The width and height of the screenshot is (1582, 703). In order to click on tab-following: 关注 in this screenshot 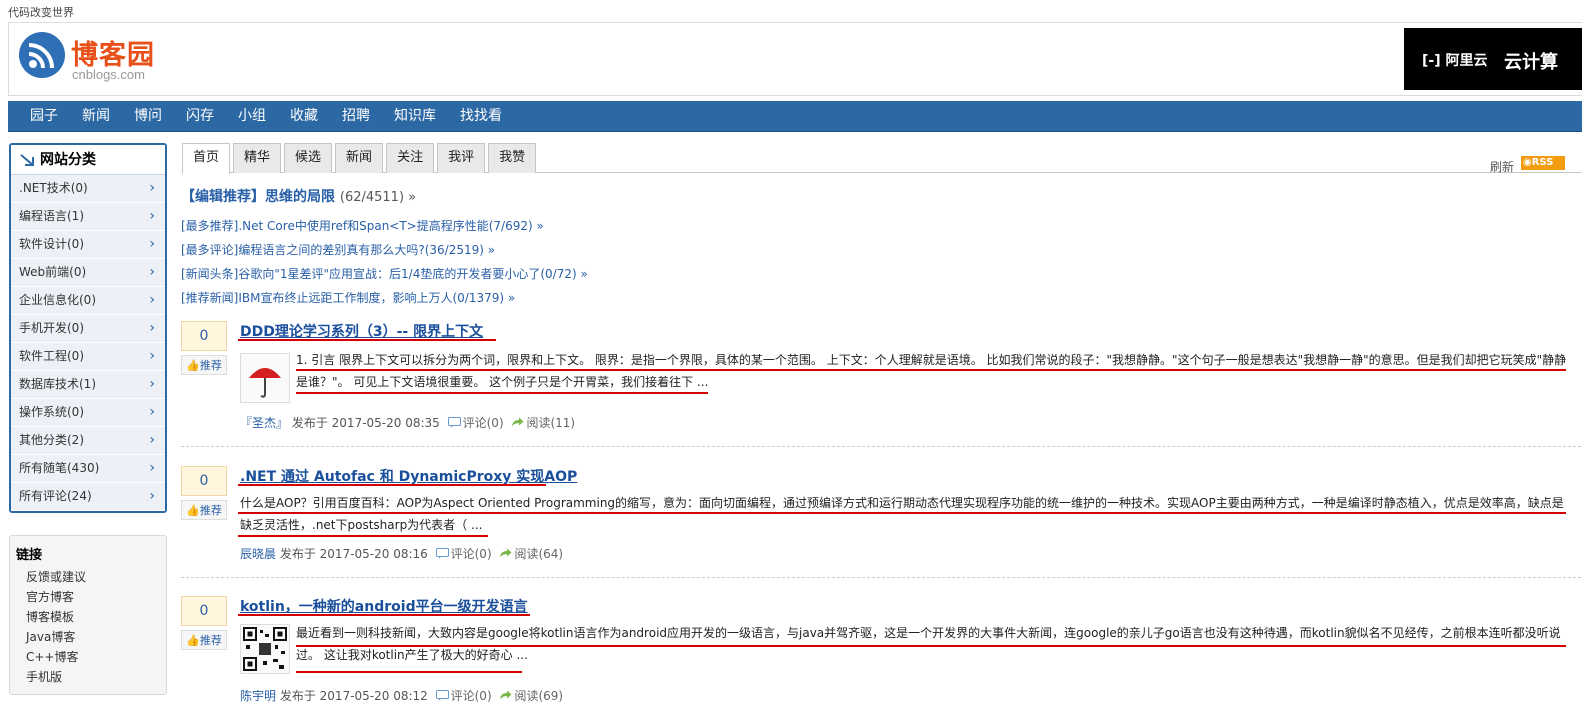, I will do `click(410, 158)`.